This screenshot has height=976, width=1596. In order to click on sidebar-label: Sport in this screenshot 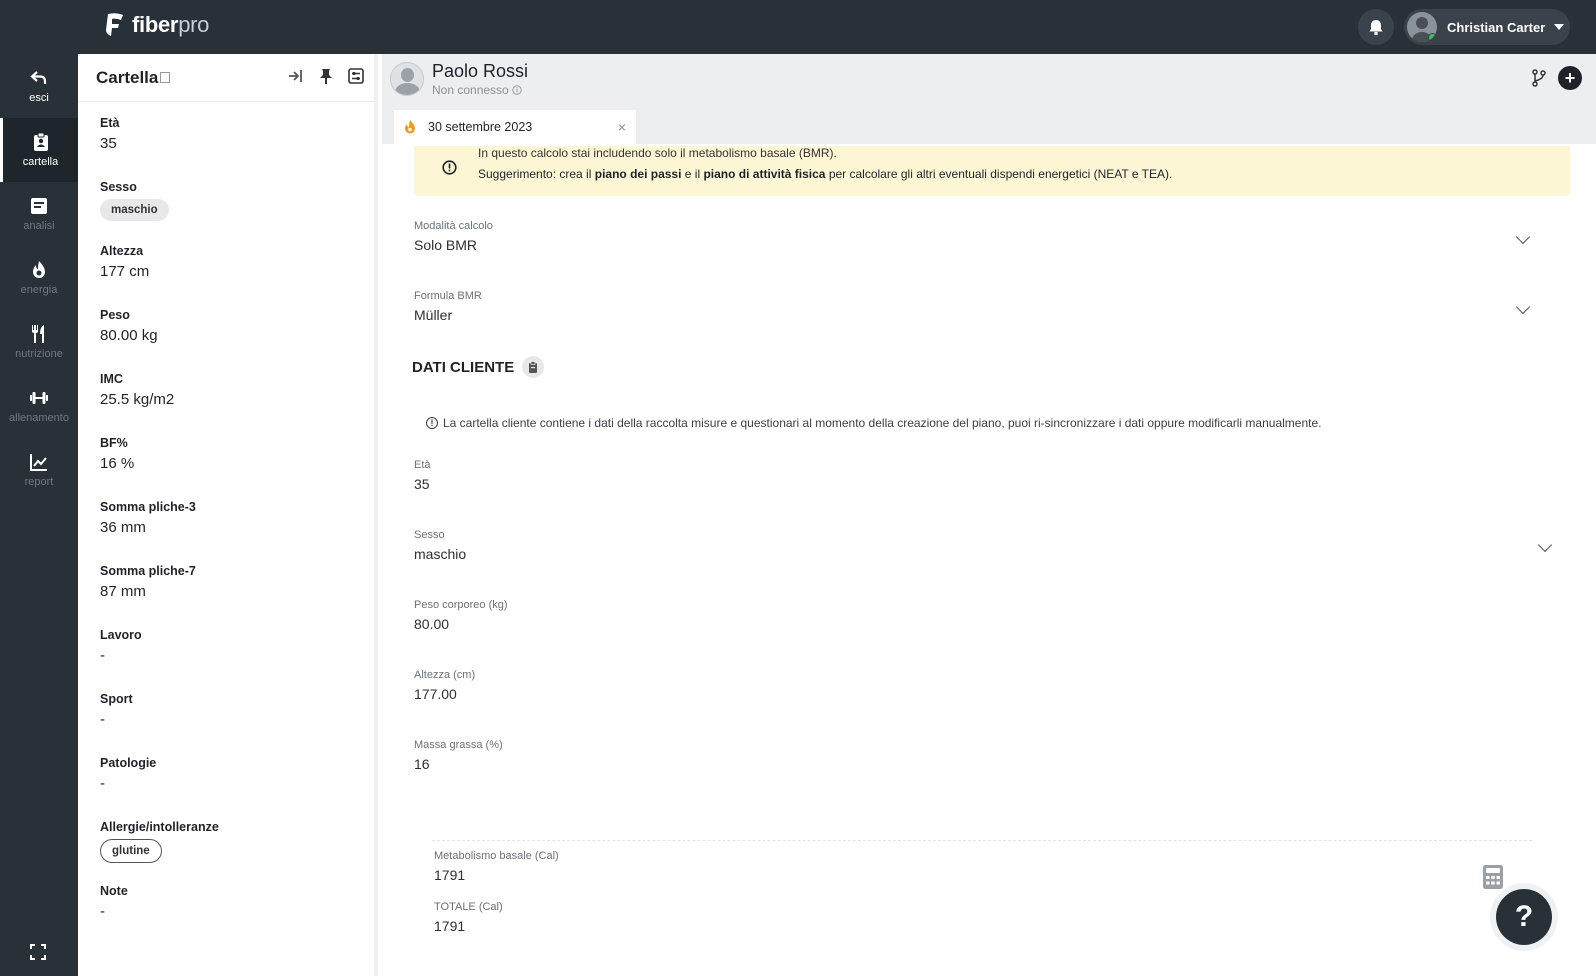, I will do `click(116, 699)`.